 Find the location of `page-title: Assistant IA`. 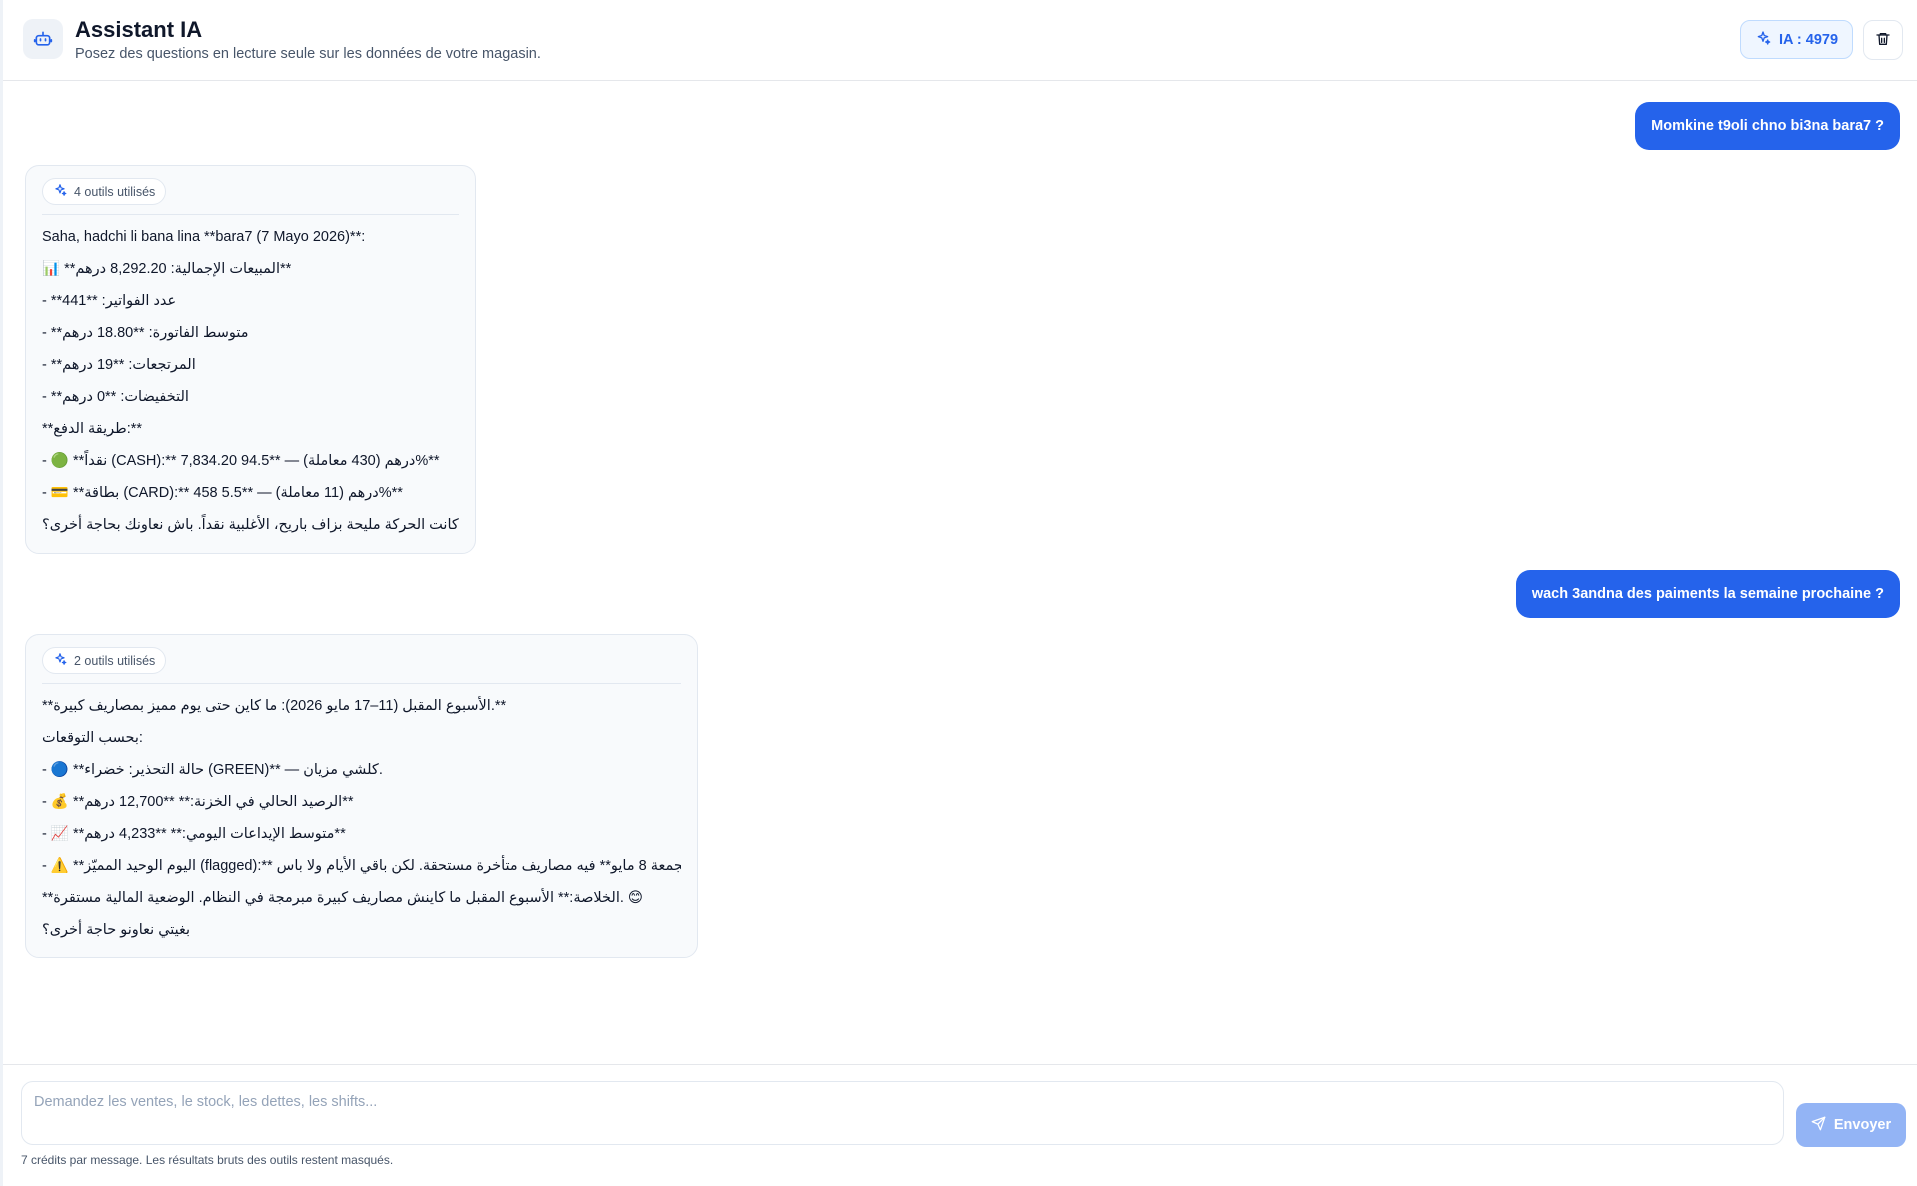

page-title: Assistant IA is located at coordinates (139, 29).